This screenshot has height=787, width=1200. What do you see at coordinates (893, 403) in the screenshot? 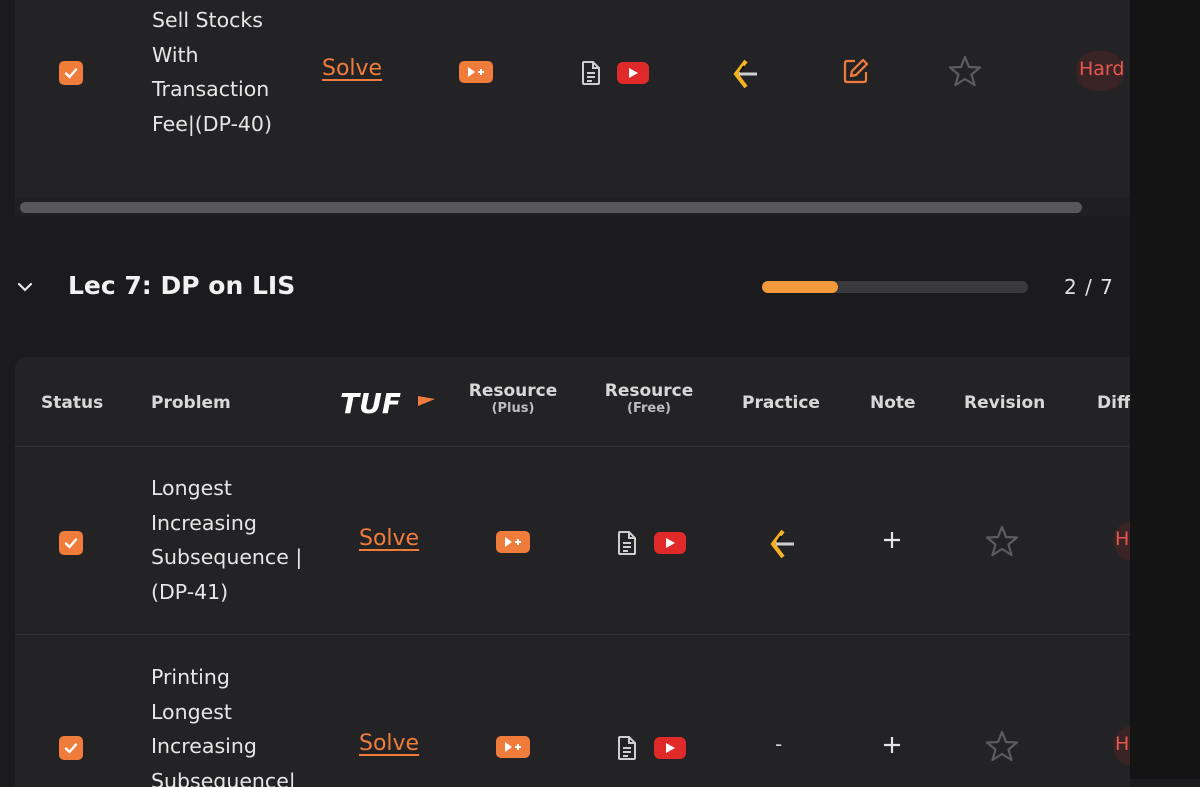
I see `header-note: Note` at bounding box center [893, 403].